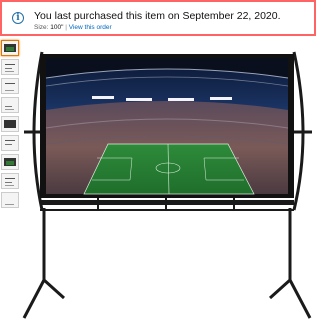 The image size is (320, 320). What do you see at coordinates (41, 27) in the screenshot?
I see `size-label: Size:` at bounding box center [41, 27].